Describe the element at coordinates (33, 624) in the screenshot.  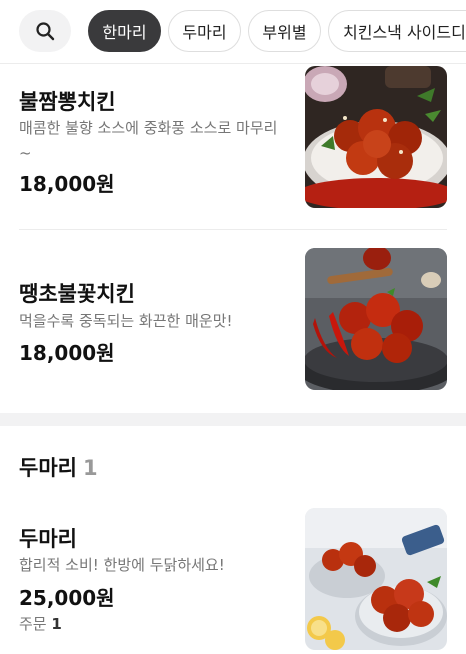
I see `order-count-label: 주문` at that location.